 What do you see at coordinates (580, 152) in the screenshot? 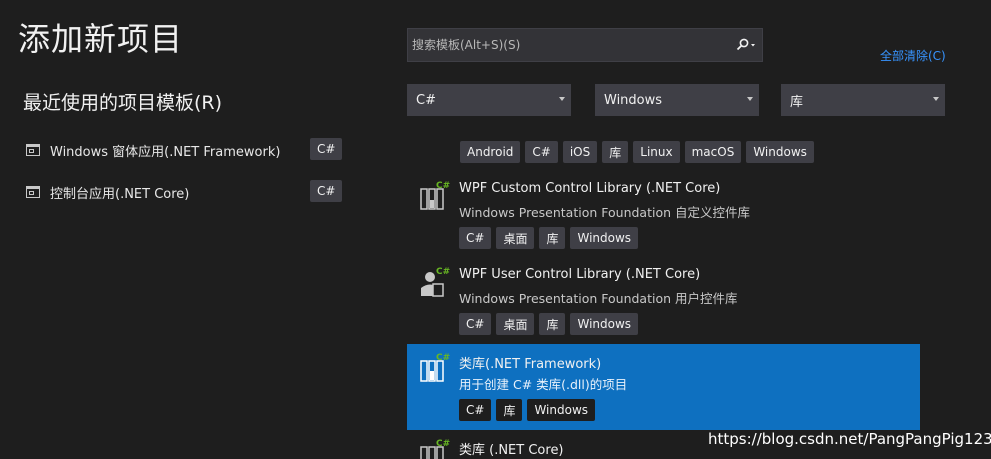
I see `filter-tag: iOS` at bounding box center [580, 152].